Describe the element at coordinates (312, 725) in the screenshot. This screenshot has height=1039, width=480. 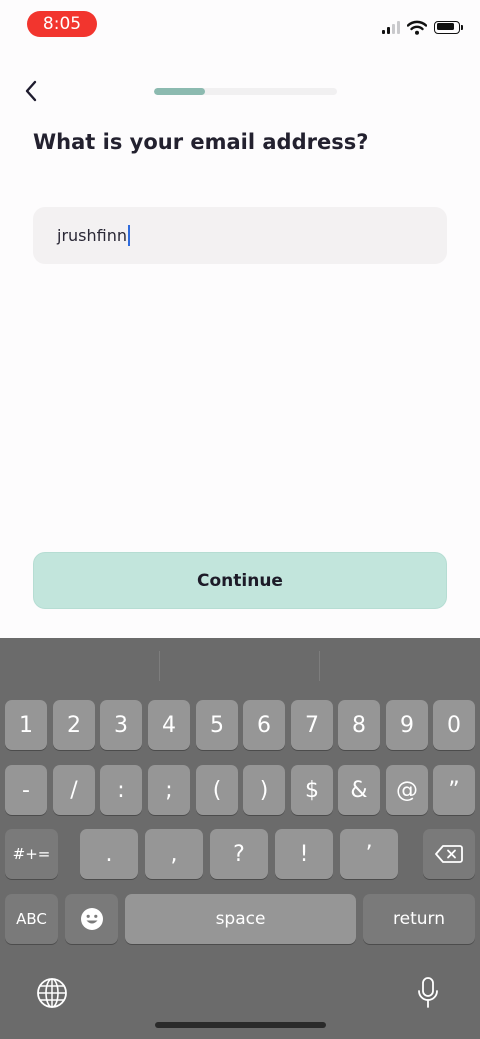
I see `key-7: 7` at that location.